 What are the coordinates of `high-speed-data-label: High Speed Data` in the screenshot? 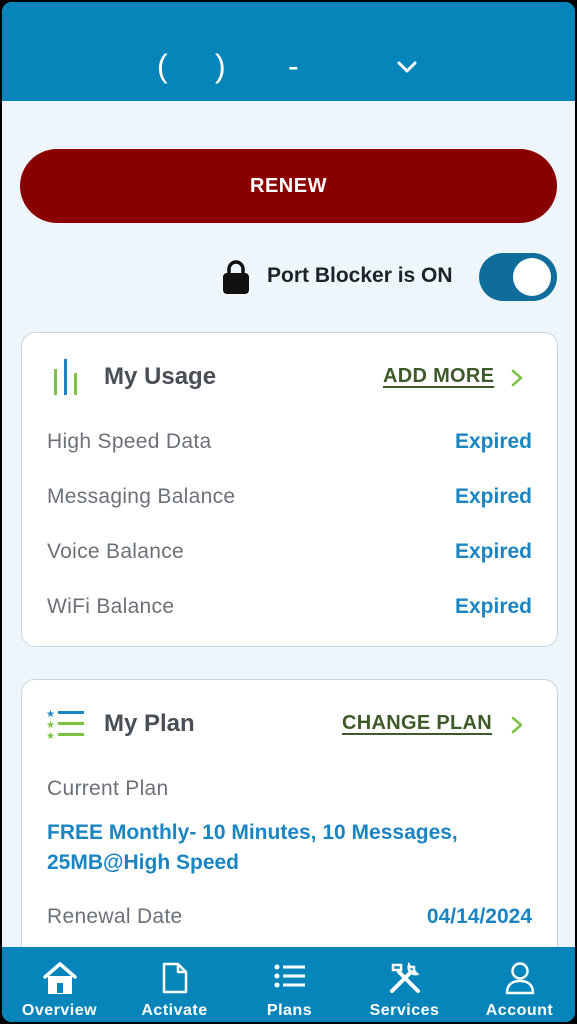 It's located at (129, 441).